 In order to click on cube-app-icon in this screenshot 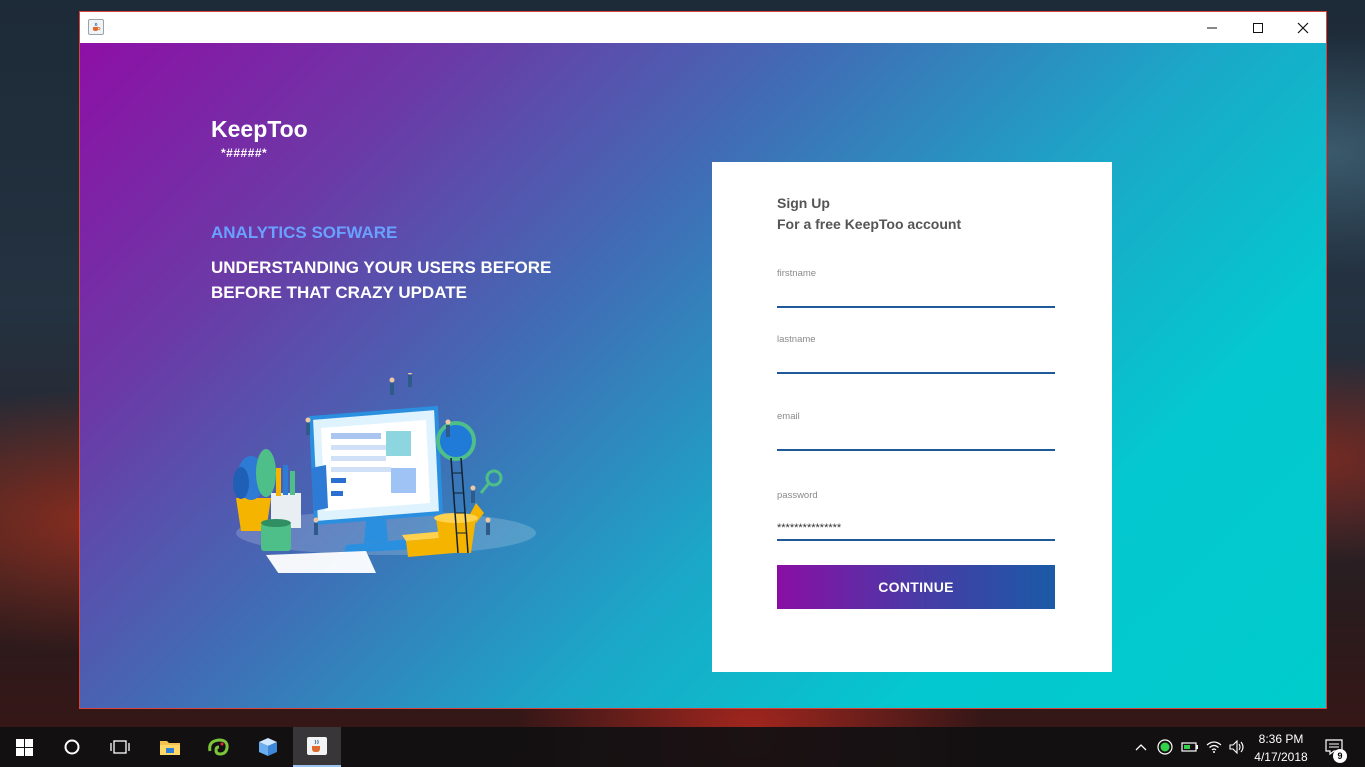, I will do `click(268, 747)`.